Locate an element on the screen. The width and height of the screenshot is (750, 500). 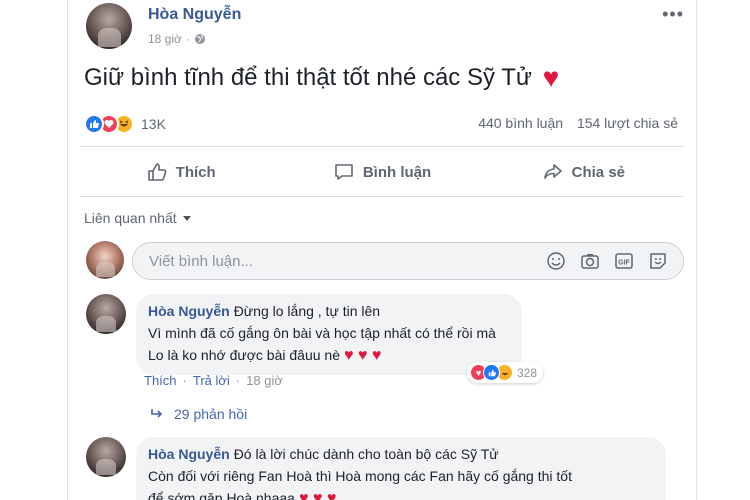
comment-line: Lo là ko nhớ được bài đâuu nè ♥ ♥ ♥ is located at coordinates (328, 355).